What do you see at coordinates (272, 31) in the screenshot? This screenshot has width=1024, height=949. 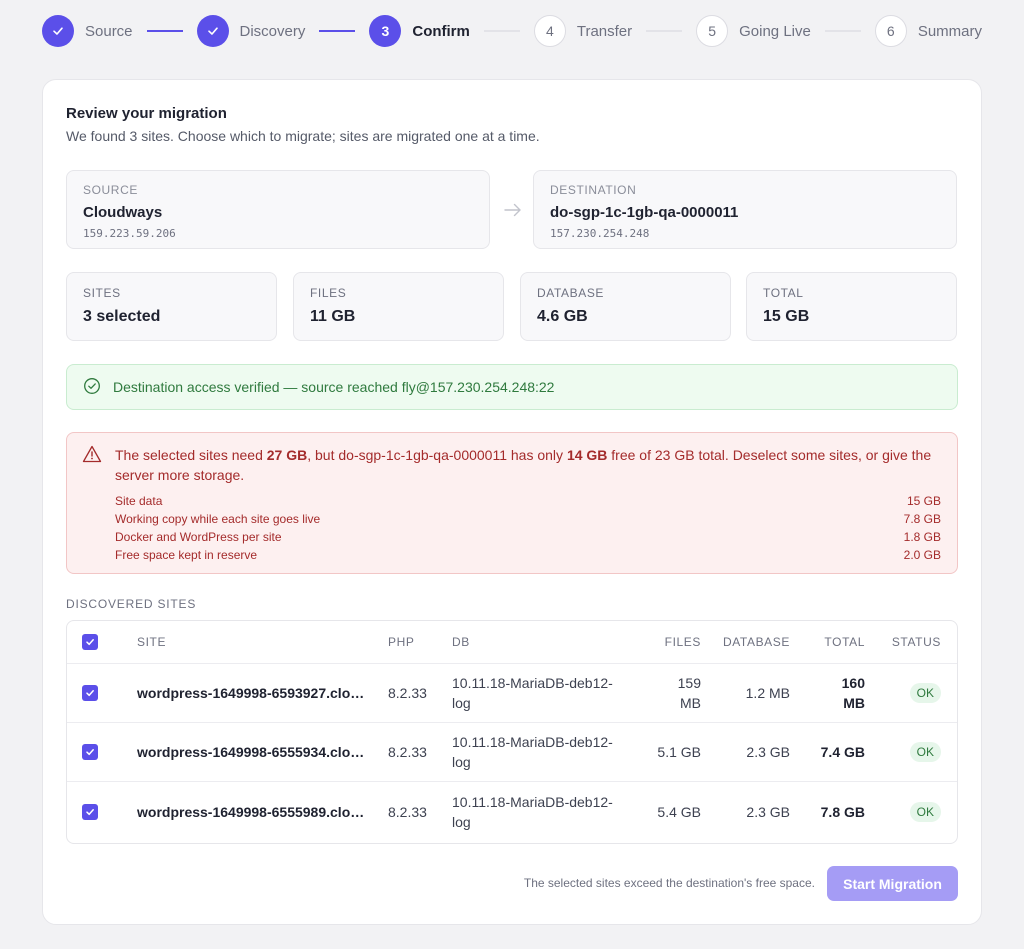 I see `step-label: Discovery` at bounding box center [272, 31].